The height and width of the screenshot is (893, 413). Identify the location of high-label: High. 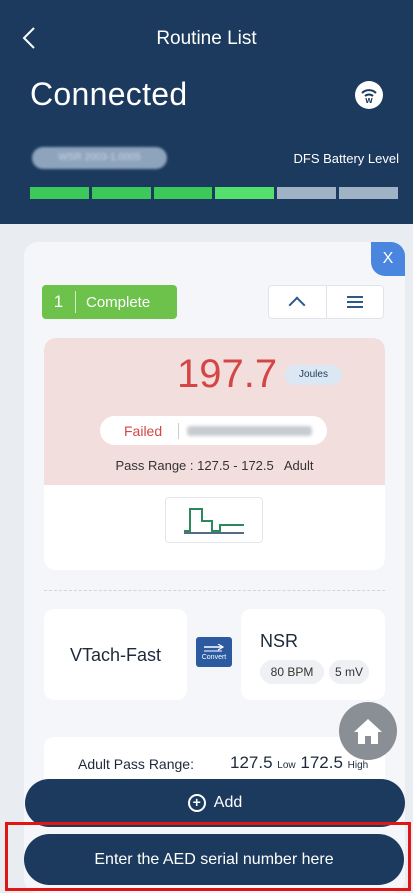
(358, 765).